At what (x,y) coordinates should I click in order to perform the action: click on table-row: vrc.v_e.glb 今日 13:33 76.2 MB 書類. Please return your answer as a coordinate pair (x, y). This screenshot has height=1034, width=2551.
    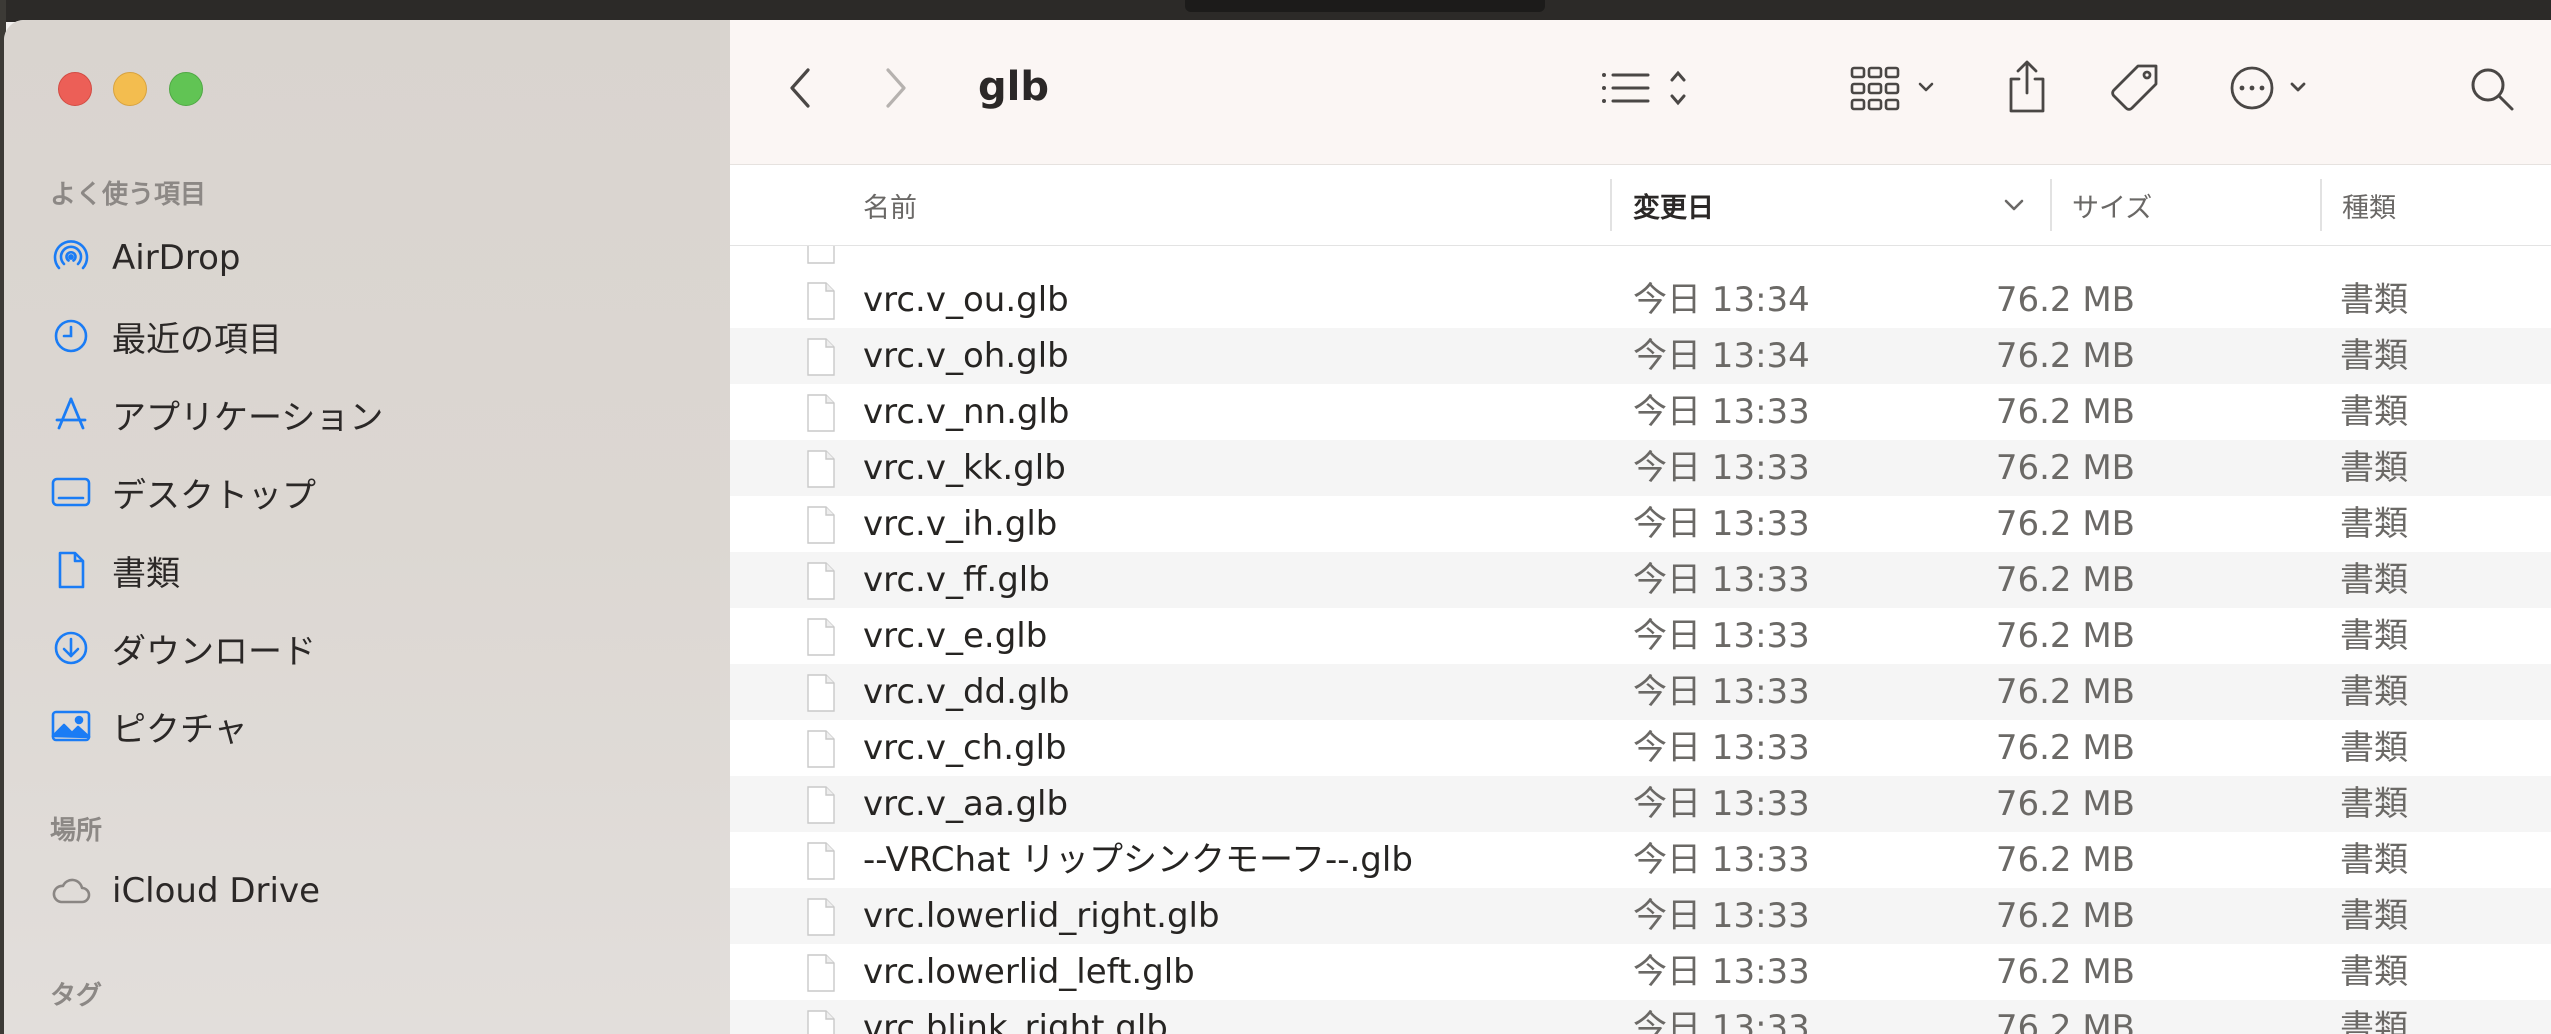
    Looking at the image, I should click on (1640, 636).